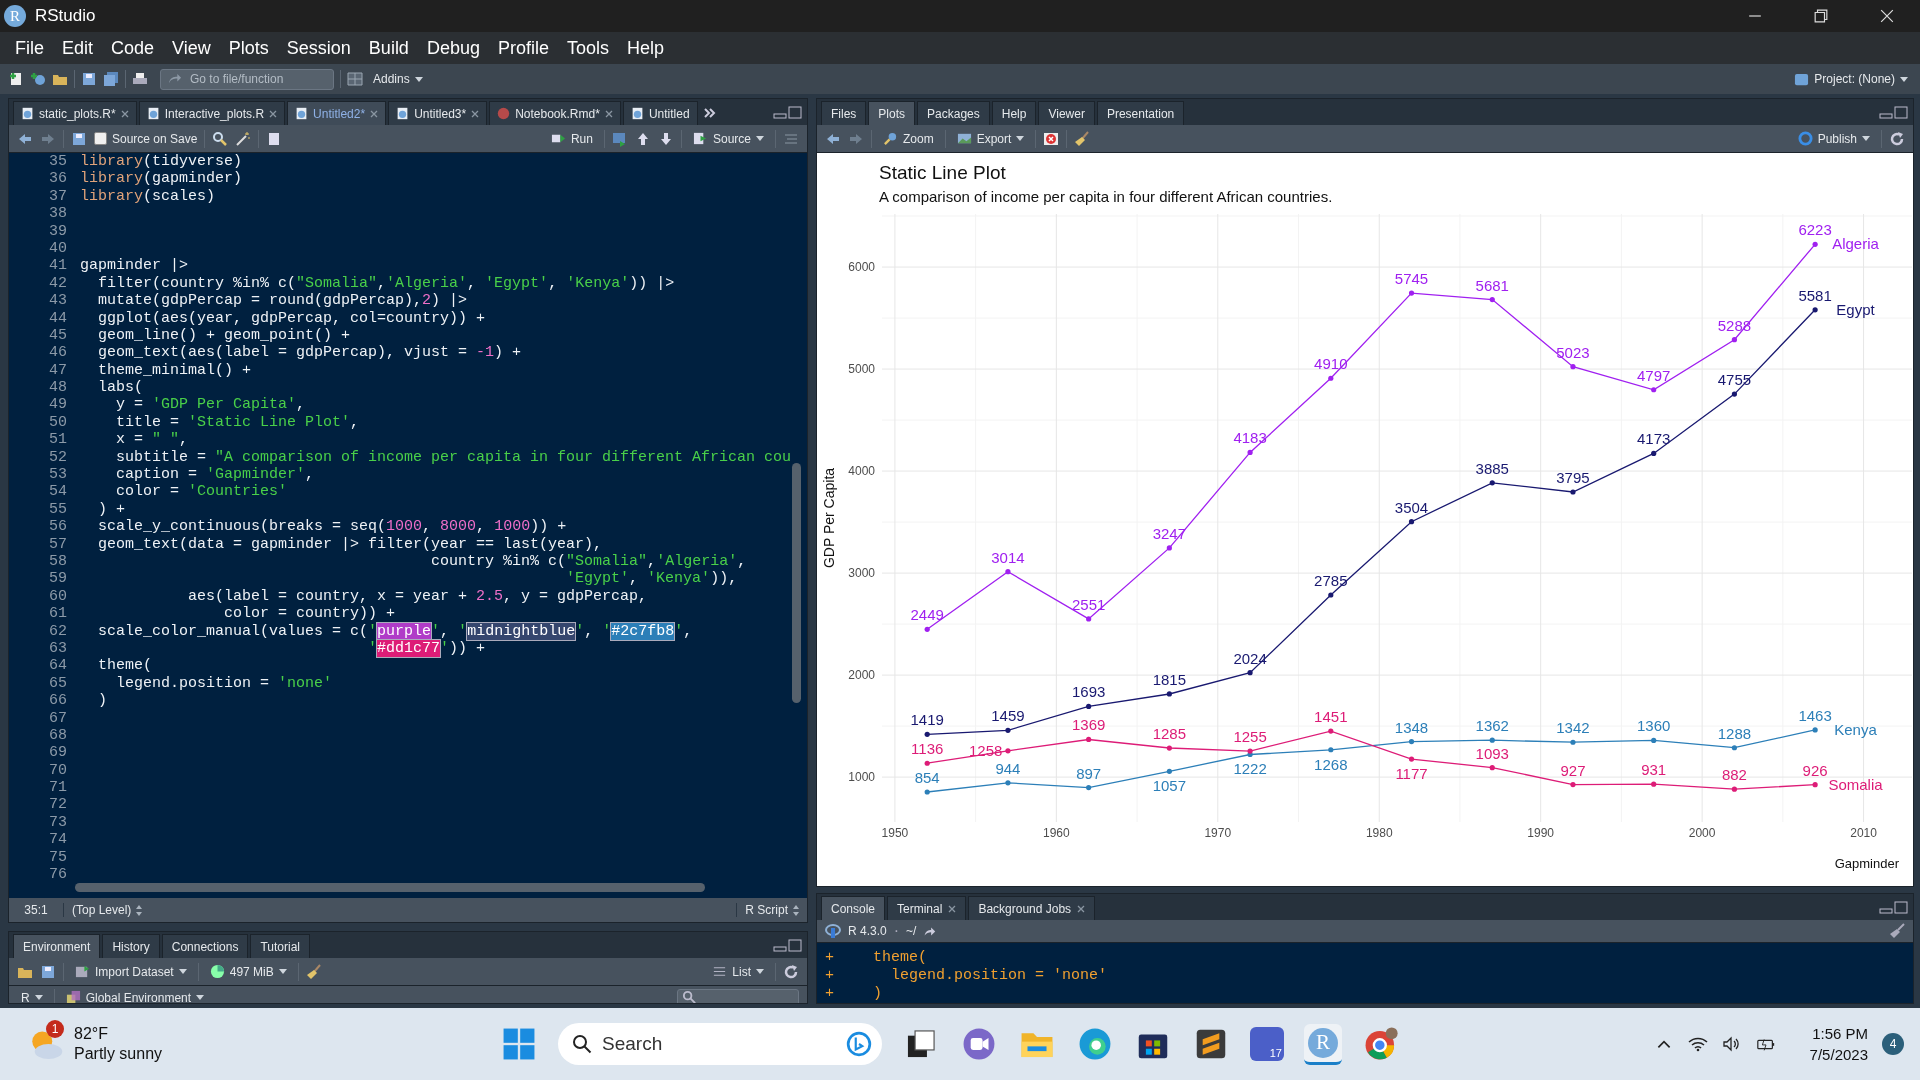 This screenshot has width=1920, height=1080. I want to click on language-selector: R, so click(32, 995).